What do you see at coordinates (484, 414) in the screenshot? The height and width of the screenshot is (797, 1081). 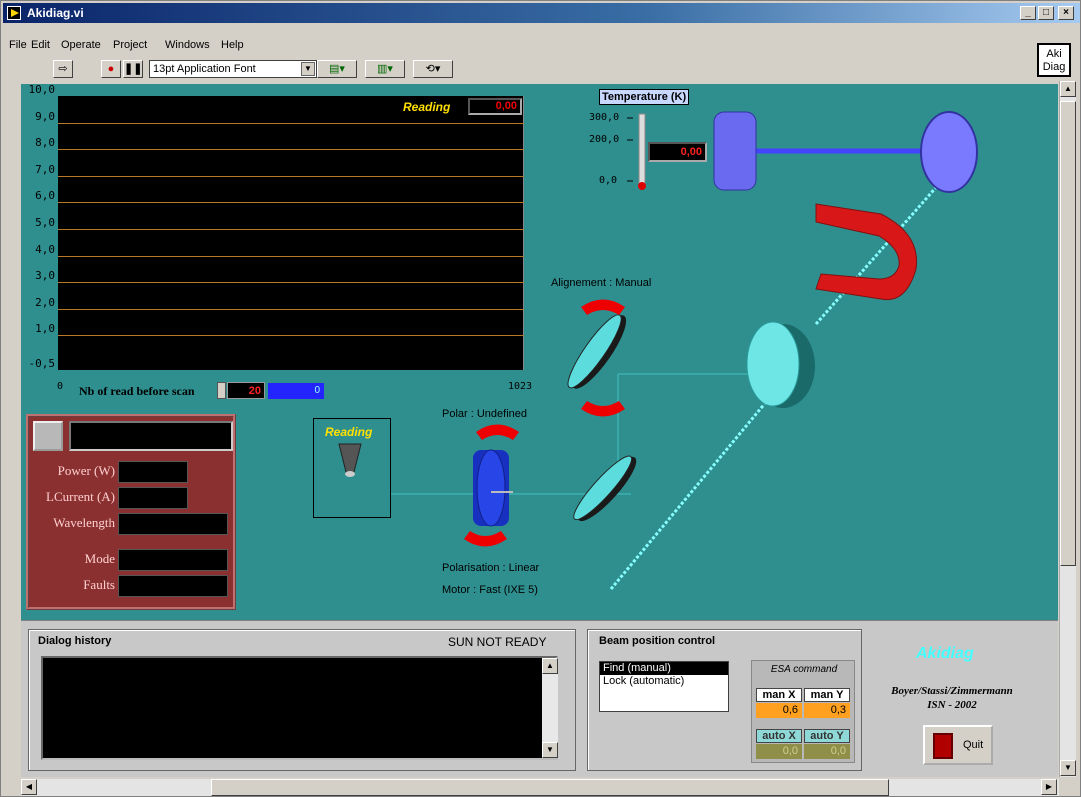 I see `polar-status: Polar : Undefined` at bounding box center [484, 414].